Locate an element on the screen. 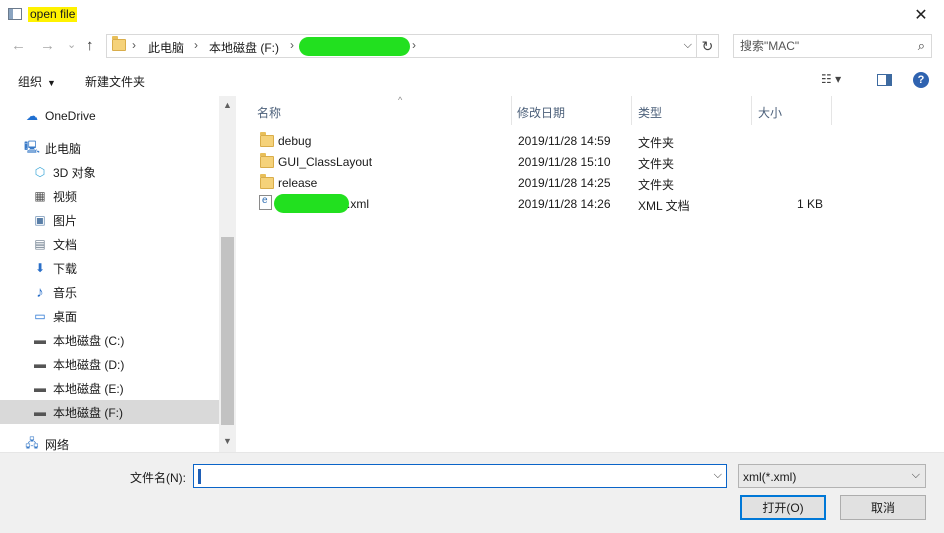  refresh-icon: ↻ is located at coordinates (708, 46).